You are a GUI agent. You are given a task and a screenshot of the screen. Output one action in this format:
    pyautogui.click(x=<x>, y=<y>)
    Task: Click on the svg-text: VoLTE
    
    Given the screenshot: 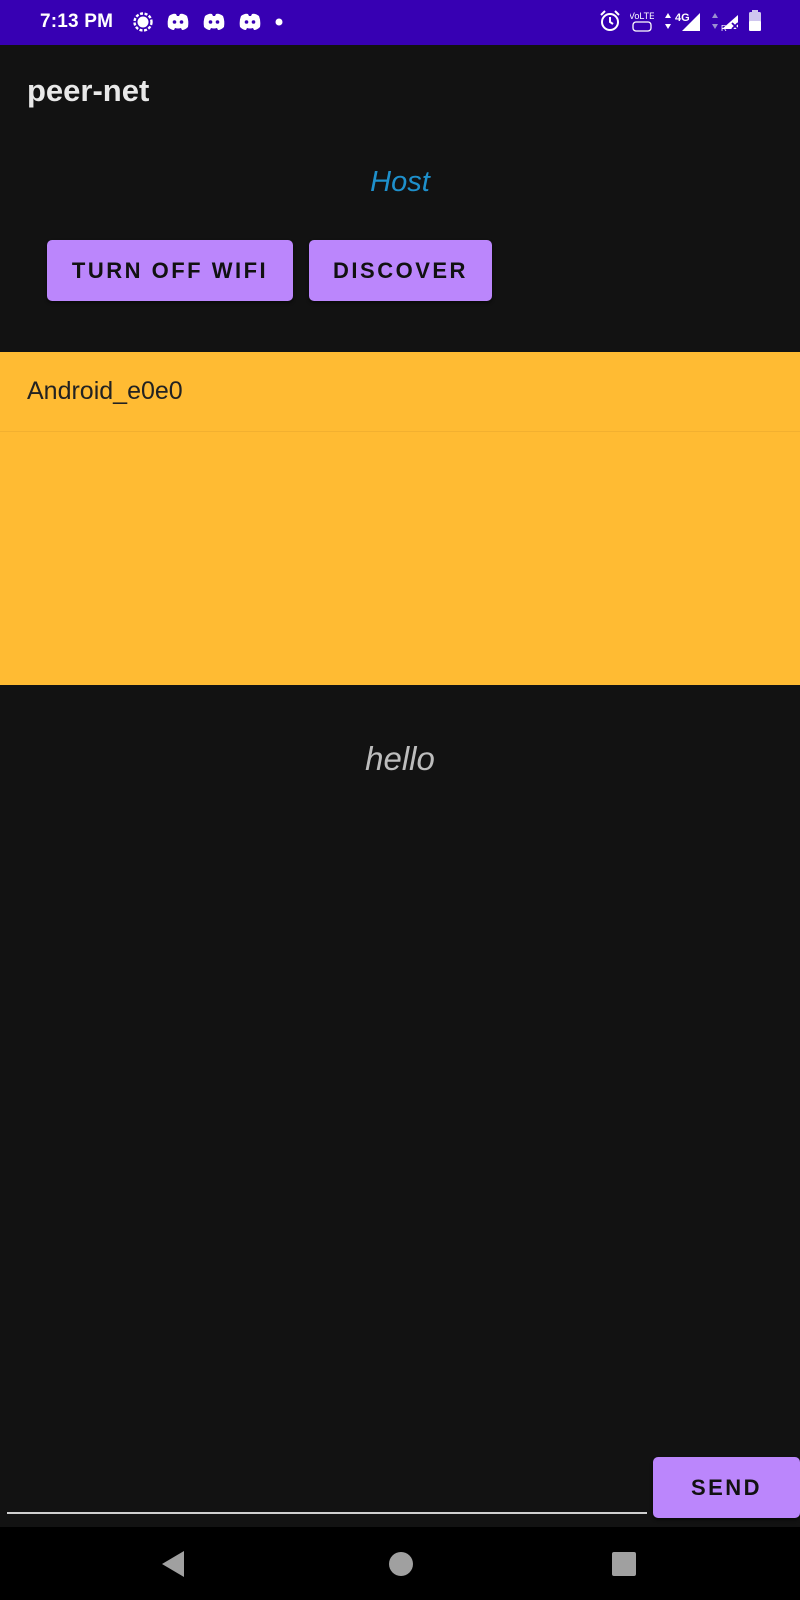 What is the action you would take?
    pyautogui.click(x=642, y=16)
    